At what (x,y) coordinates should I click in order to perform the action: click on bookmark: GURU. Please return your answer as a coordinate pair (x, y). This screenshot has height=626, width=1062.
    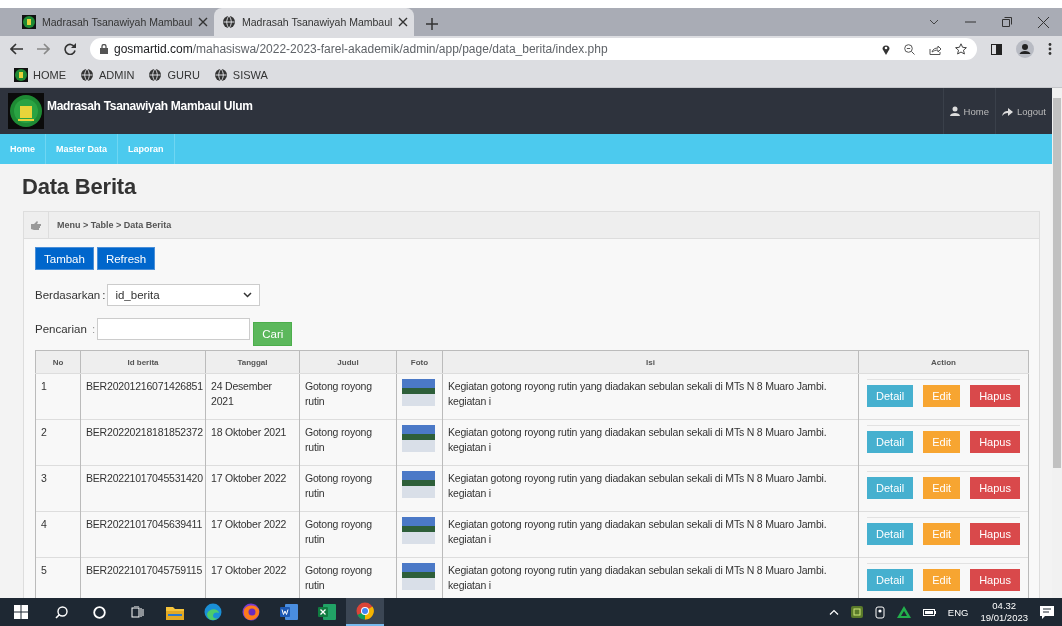
    Looking at the image, I should click on (174, 74).